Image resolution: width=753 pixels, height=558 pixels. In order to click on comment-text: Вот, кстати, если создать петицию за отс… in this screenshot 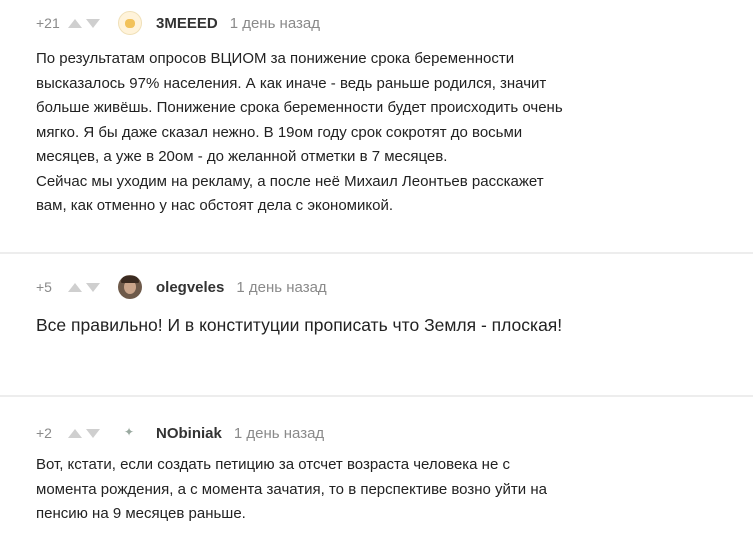, I will do `click(291, 489)`.